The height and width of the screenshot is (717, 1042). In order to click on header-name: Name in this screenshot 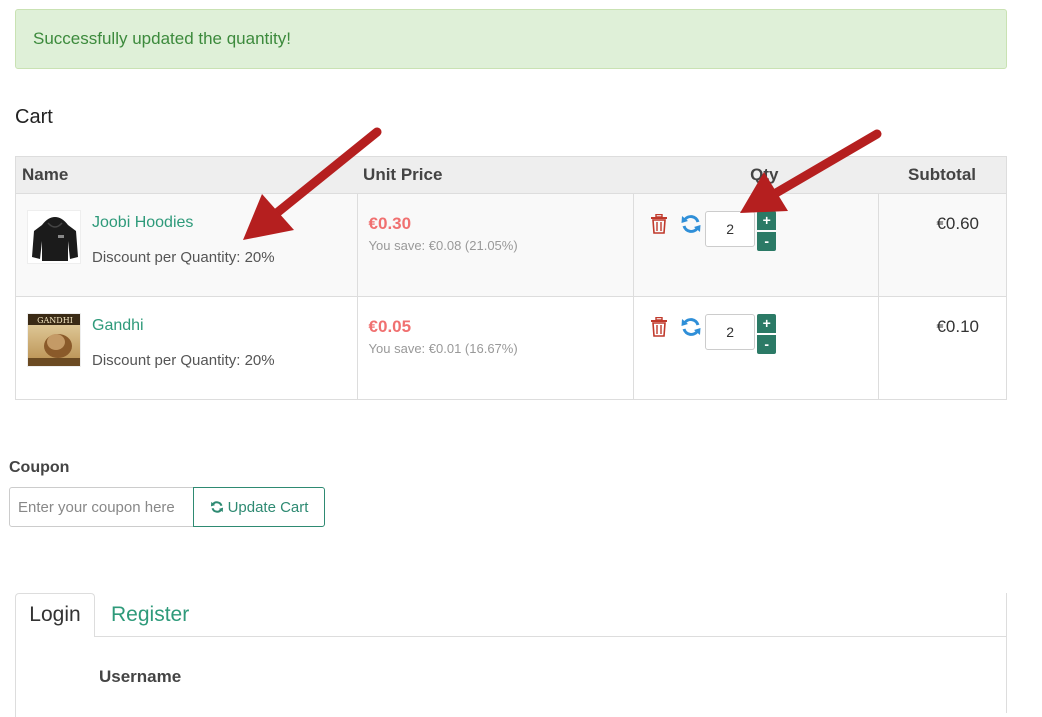, I will do `click(186, 175)`.